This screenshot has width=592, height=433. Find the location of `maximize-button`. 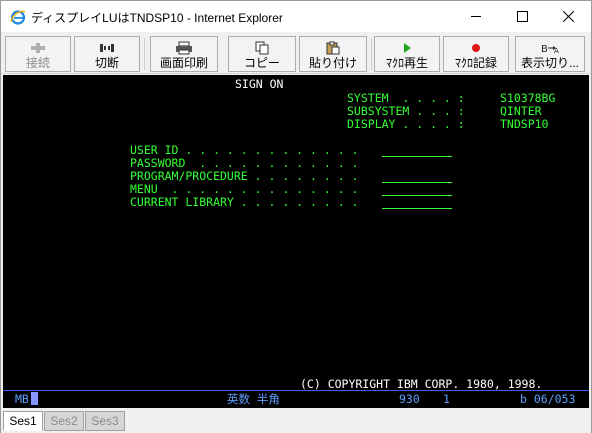

maximize-button is located at coordinates (522, 16).